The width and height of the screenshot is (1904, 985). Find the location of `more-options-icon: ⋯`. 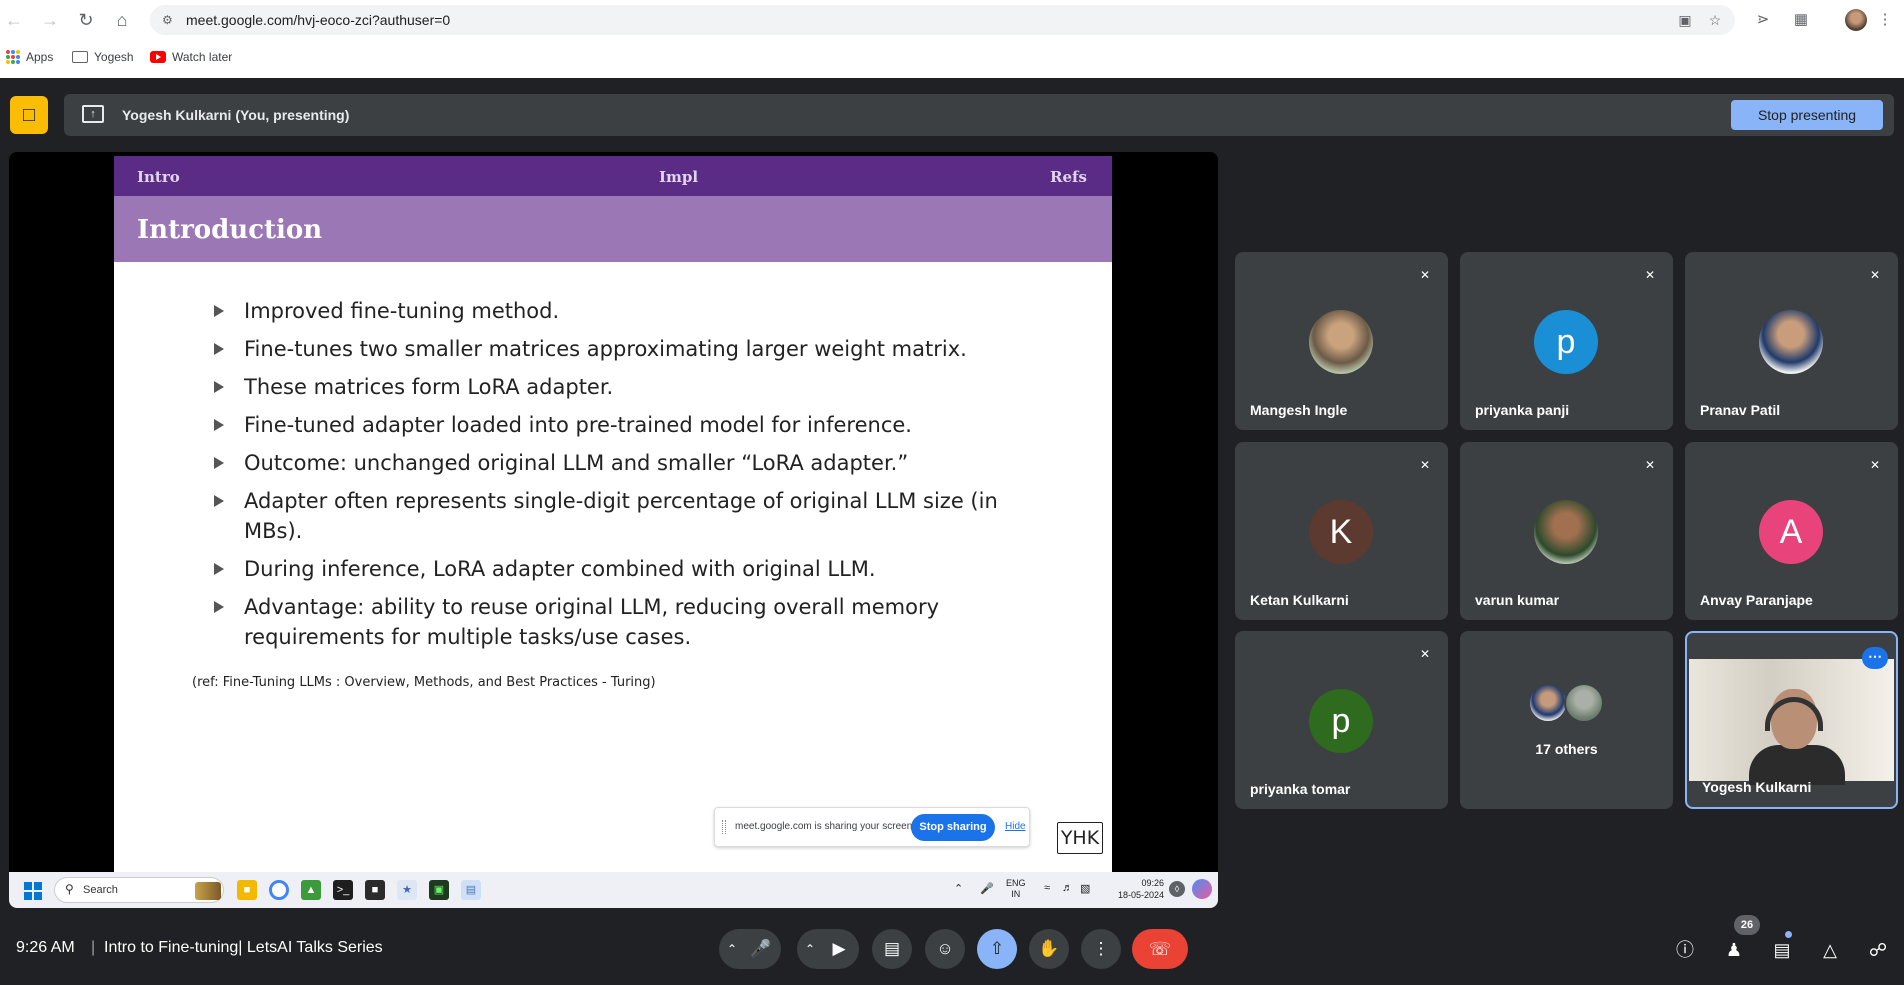

more-options-icon: ⋯ is located at coordinates (1875, 658).